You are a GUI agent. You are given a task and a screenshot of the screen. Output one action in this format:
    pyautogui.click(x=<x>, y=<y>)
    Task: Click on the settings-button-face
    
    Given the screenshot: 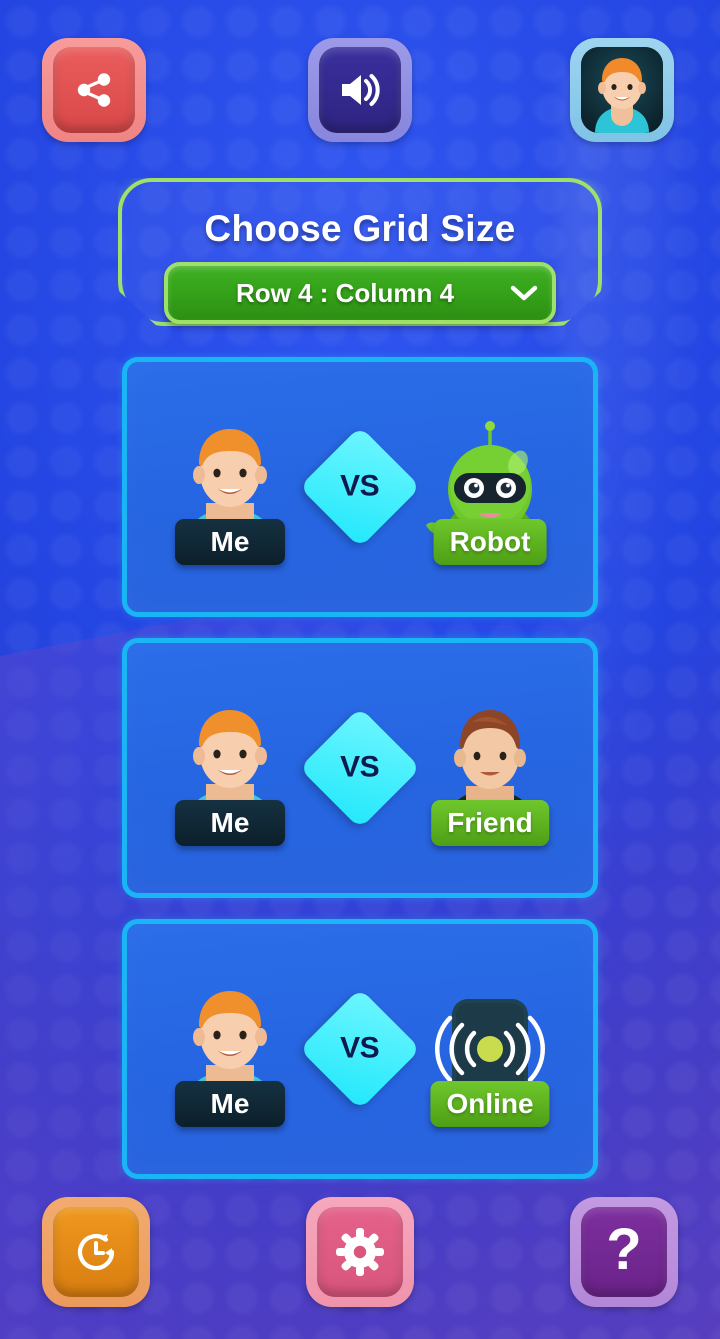 What is the action you would take?
    pyautogui.click(x=360, y=1252)
    